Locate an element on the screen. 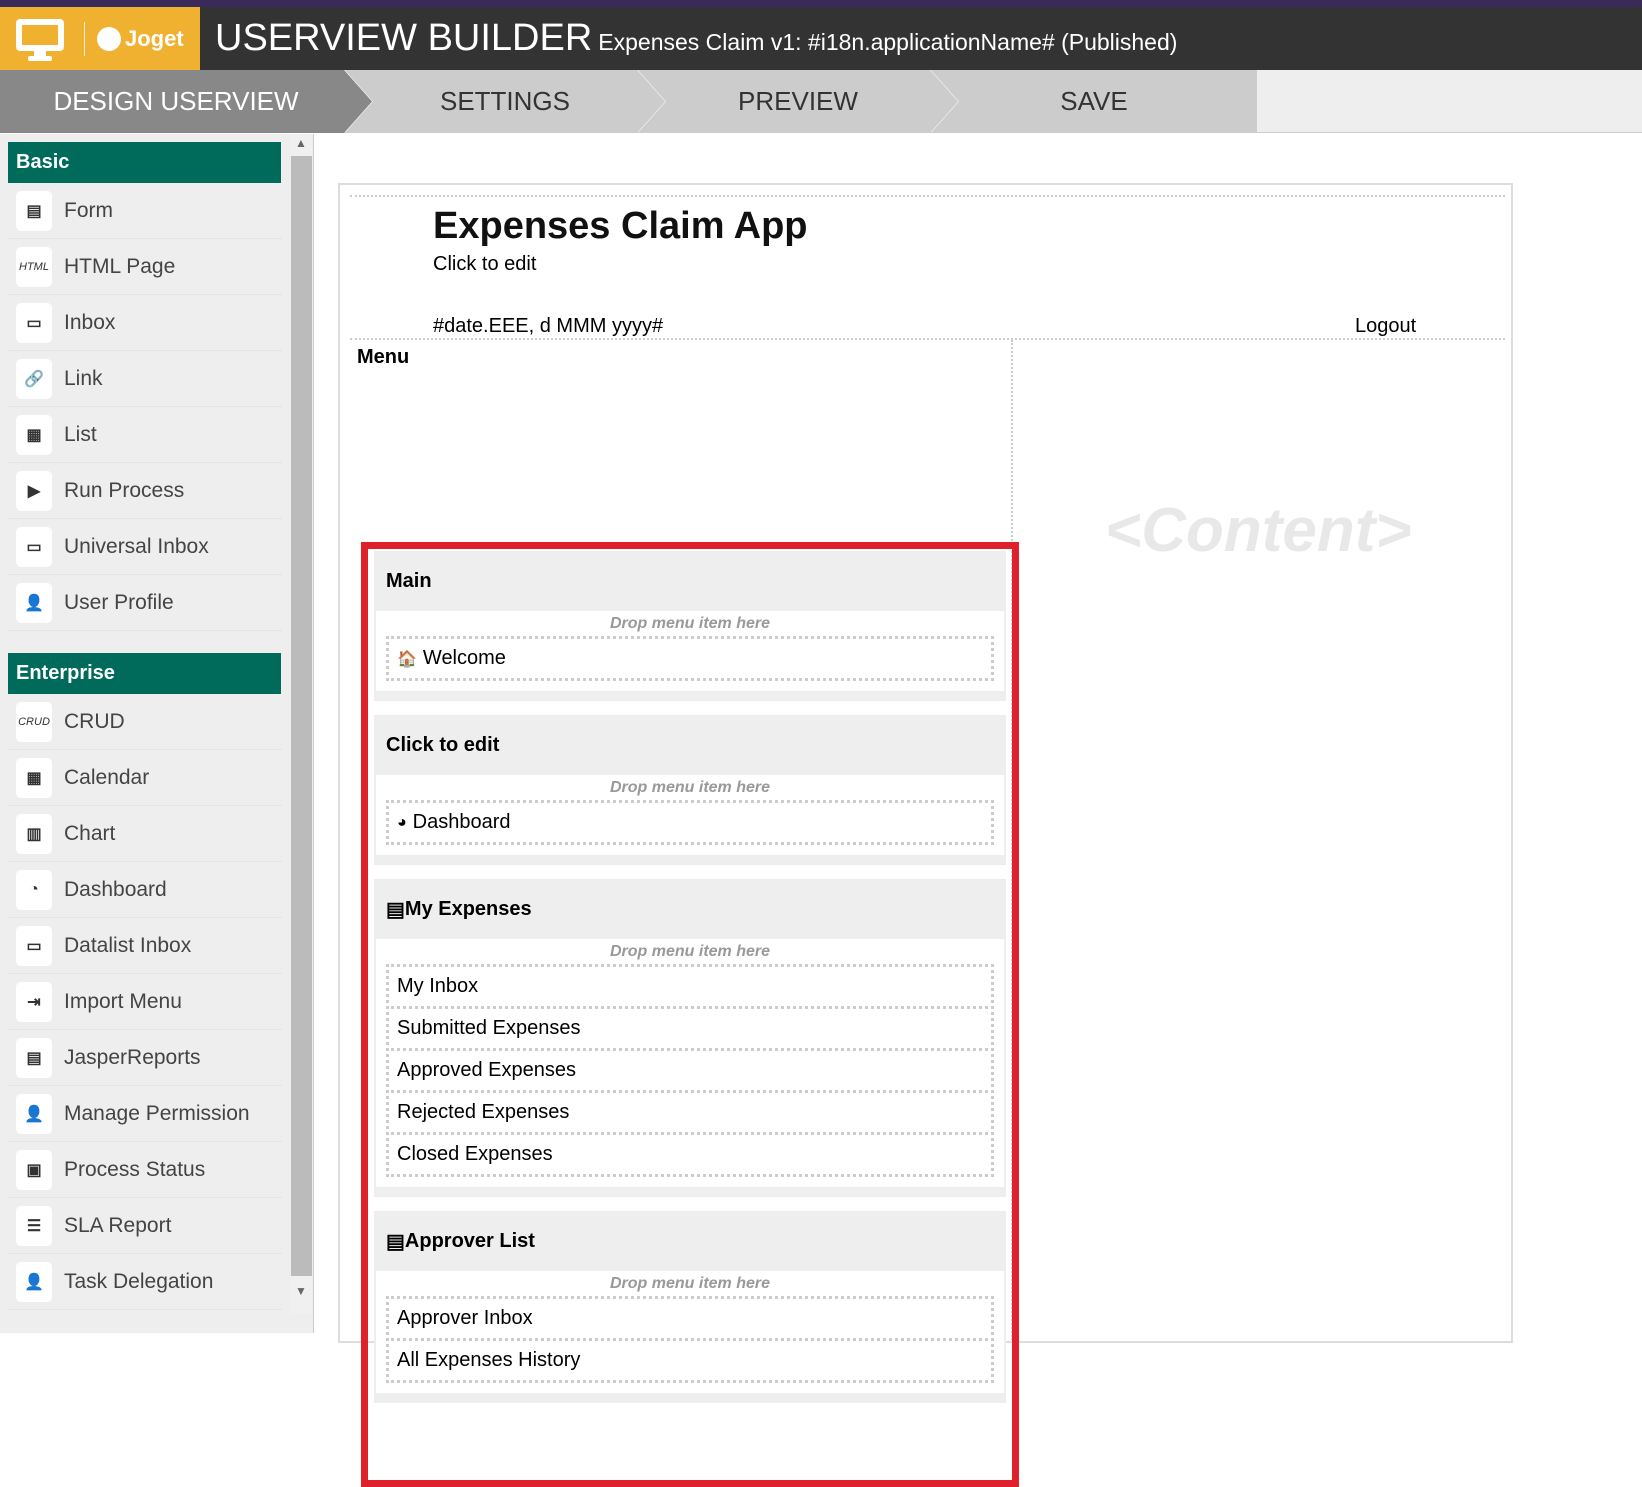  palette-item-label: HTML Page is located at coordinates (120, 266).